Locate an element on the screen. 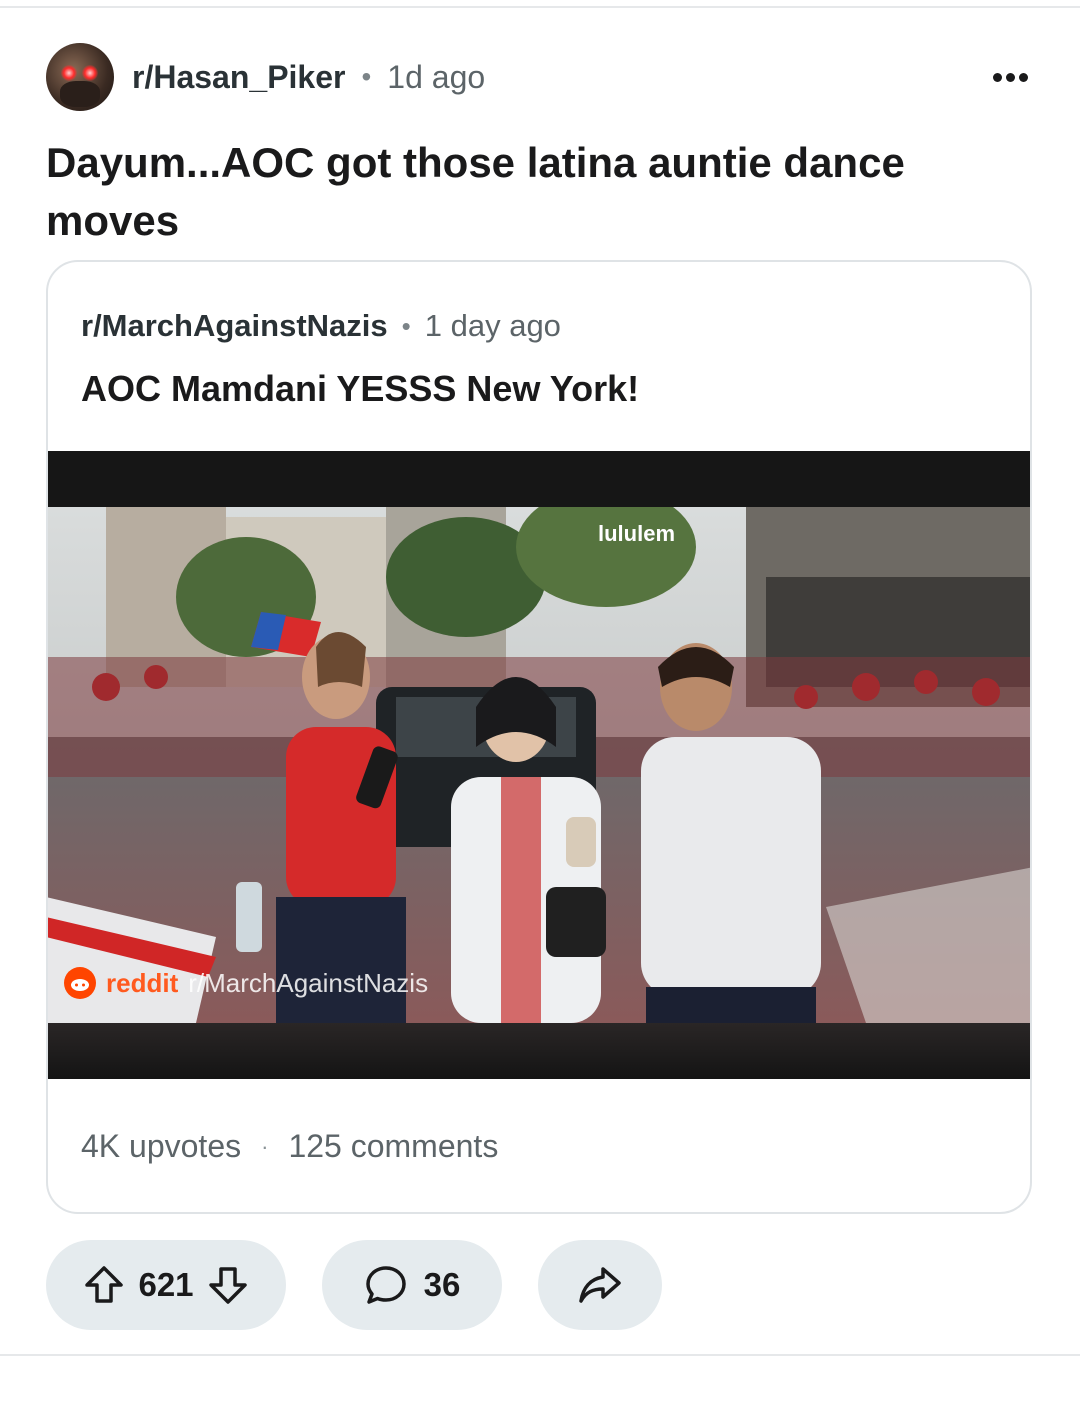 The width and height of the screenshot is (1080, 1412). watermark-brand: reddit is located at coordinates (142, 982).